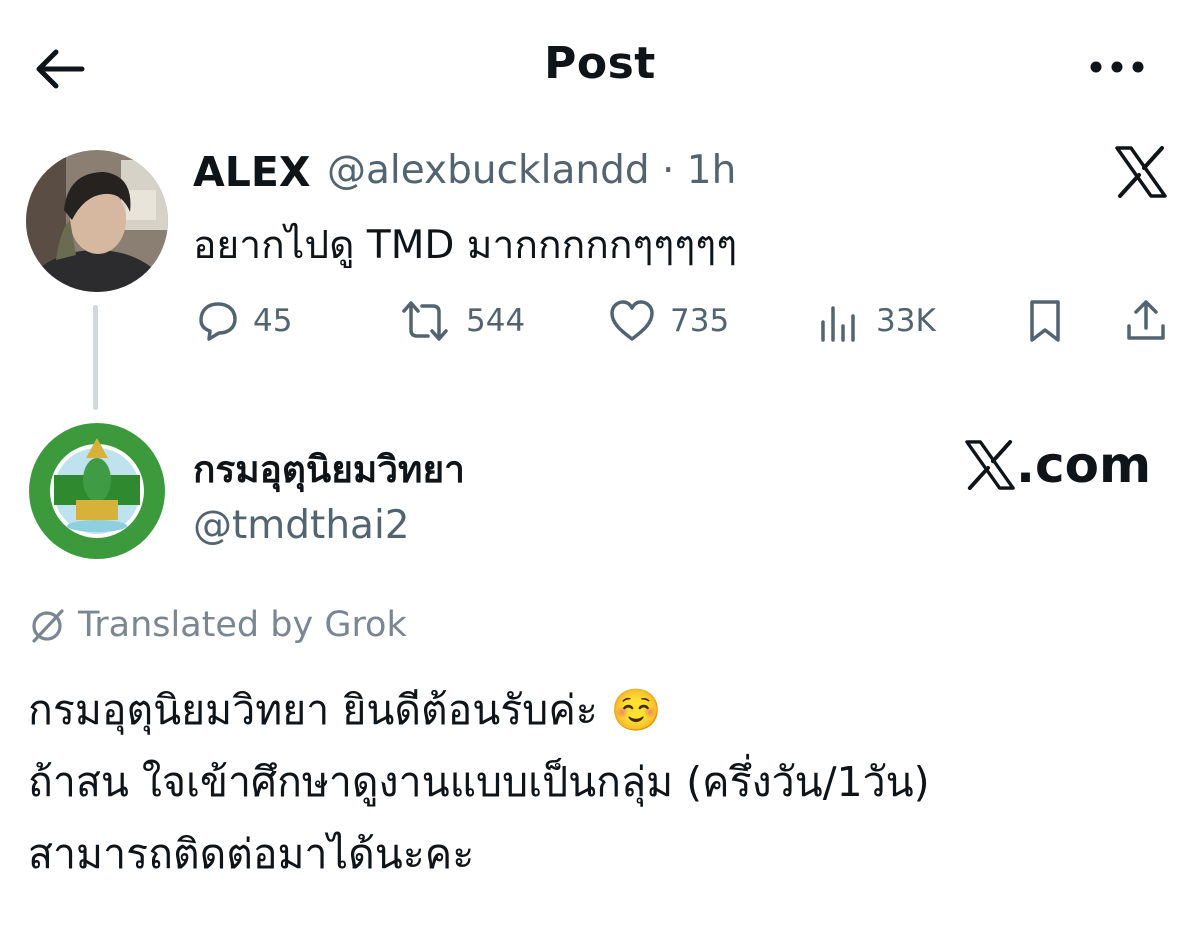  Describe the element at coordinates (700, 321) in the screenshot. I see `like-count: 735` at that location.